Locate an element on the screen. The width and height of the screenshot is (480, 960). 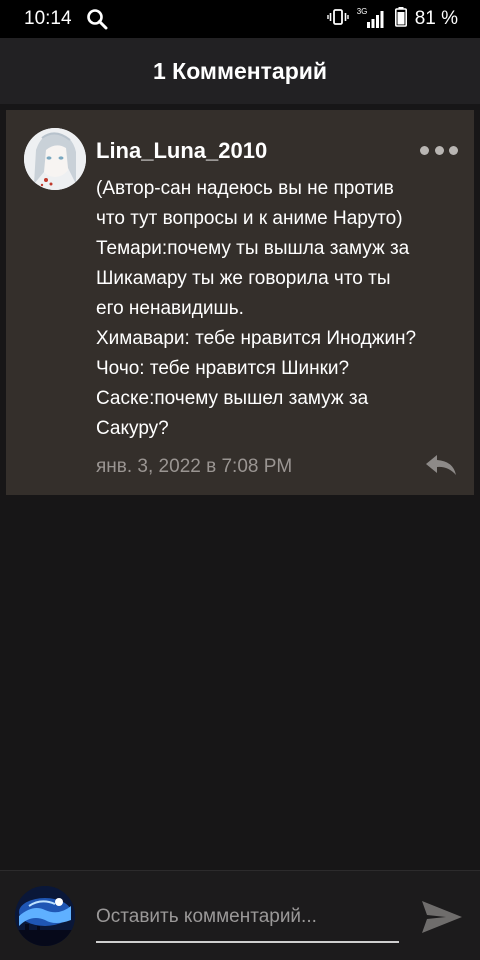
page-title: 1 Комментарий is located at coordinates (240, 70).